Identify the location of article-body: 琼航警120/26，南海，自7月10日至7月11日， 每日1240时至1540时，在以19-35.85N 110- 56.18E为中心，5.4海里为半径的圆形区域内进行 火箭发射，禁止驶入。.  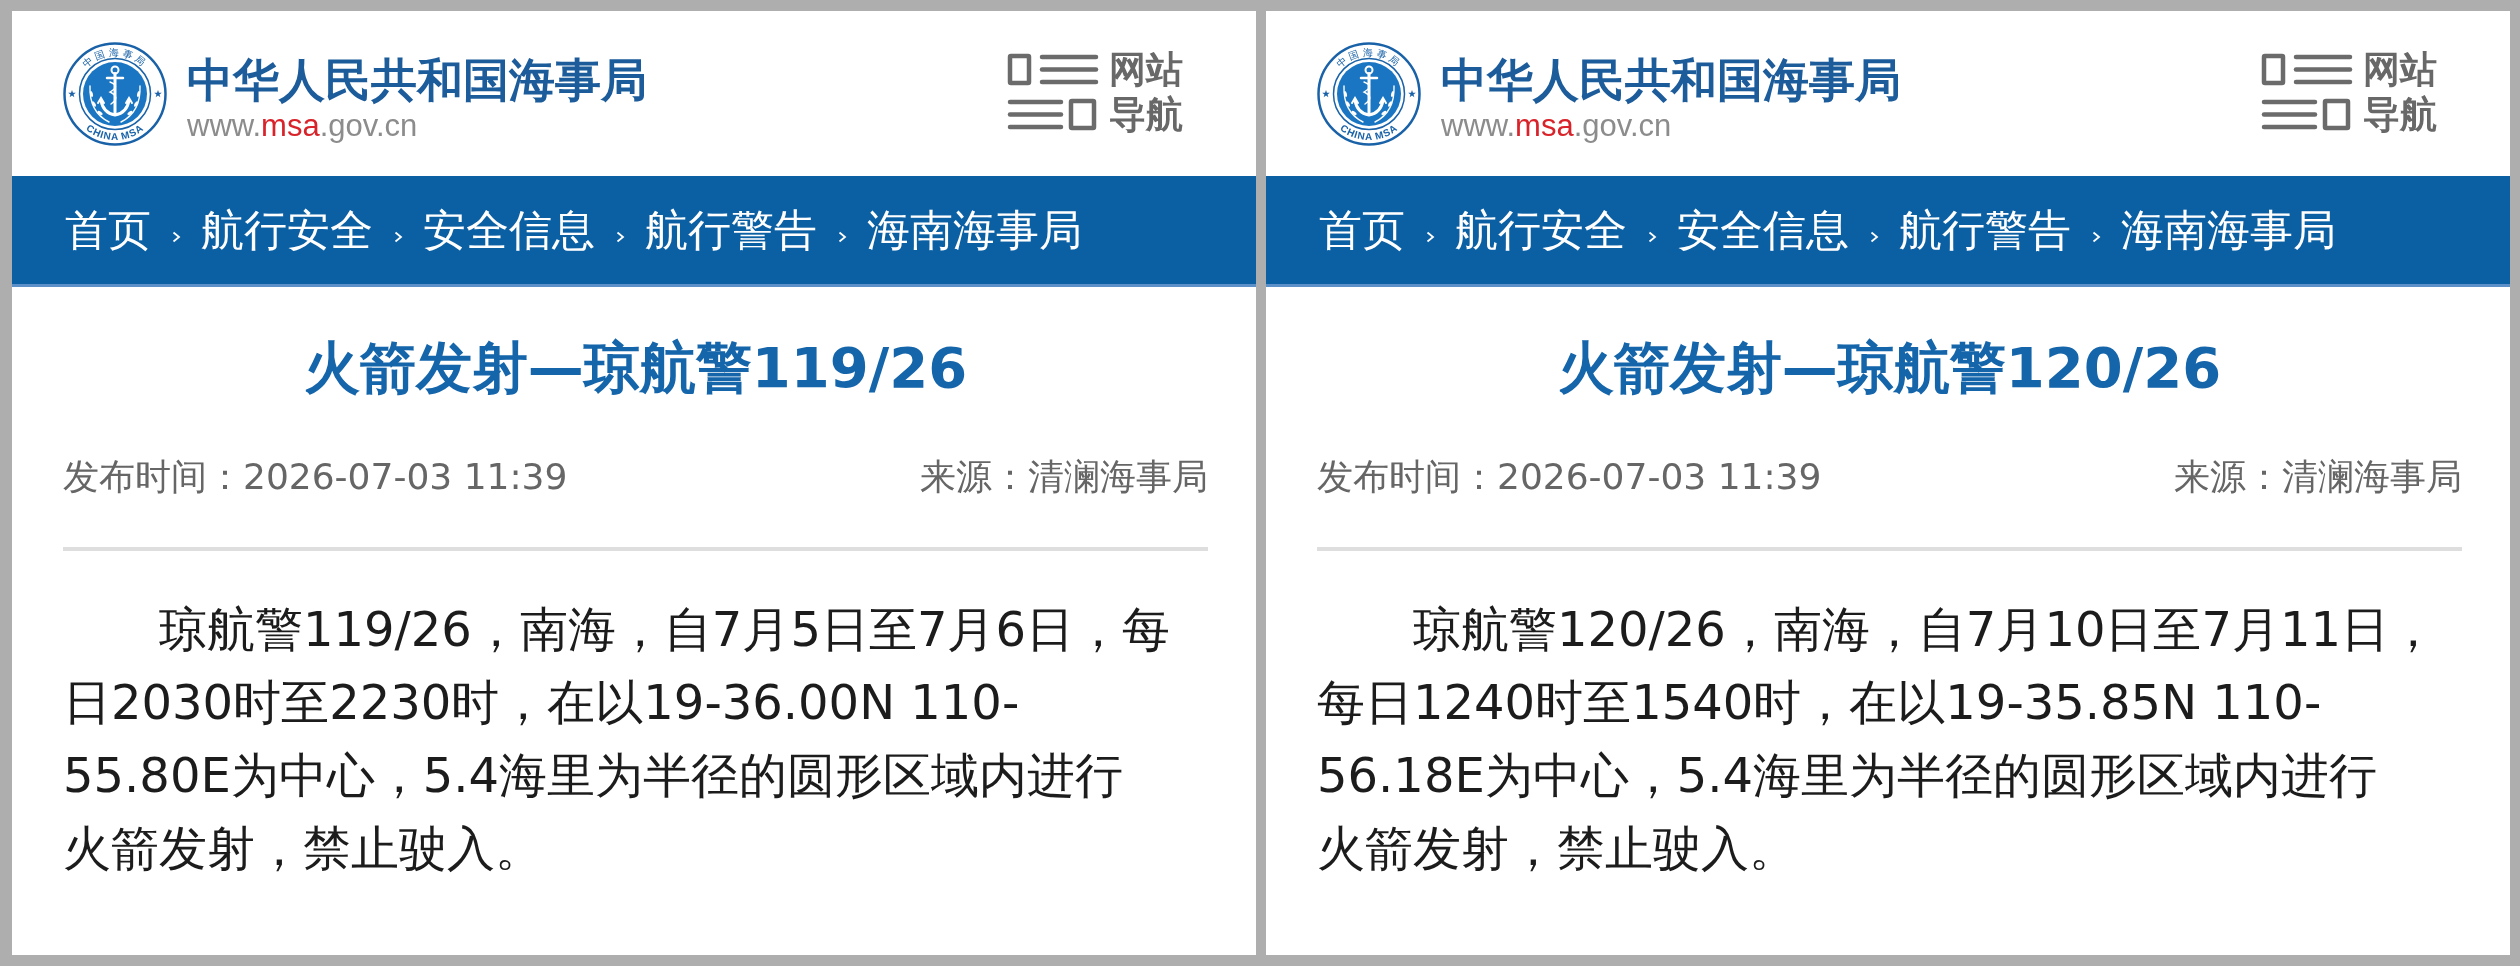
(1878, 739).